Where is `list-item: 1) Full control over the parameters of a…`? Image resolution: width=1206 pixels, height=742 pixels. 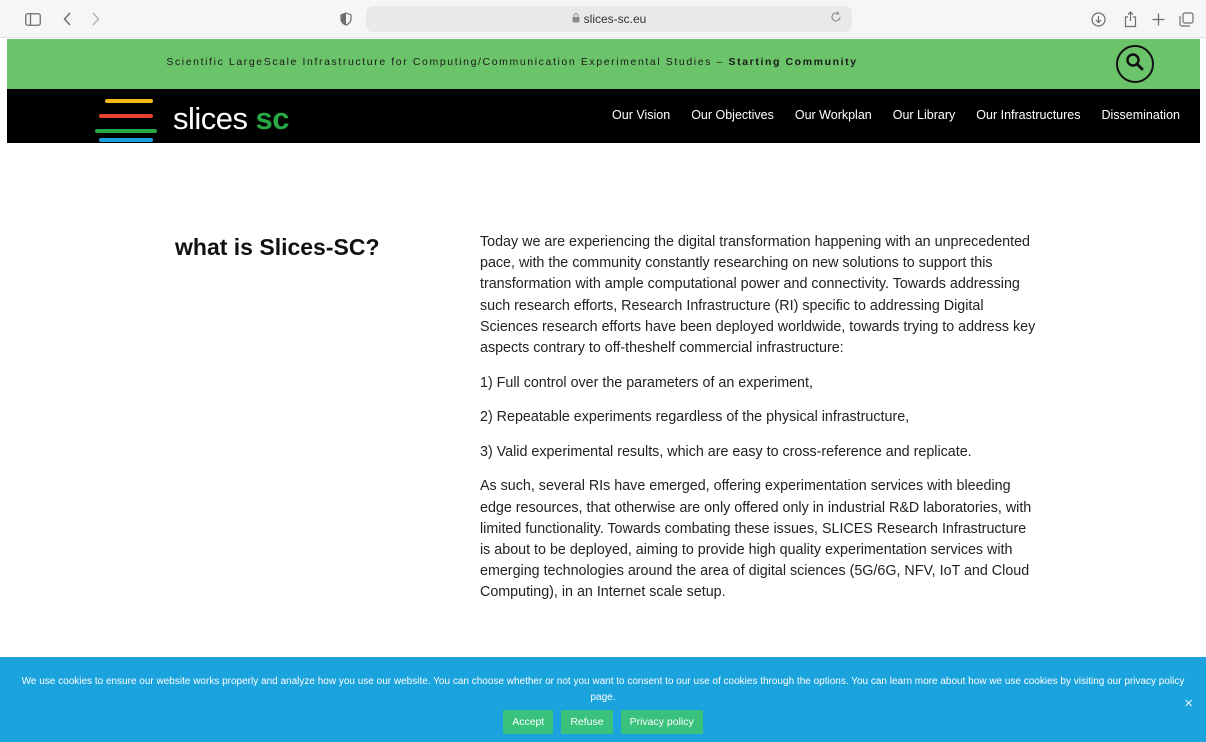
list-item: 1) Full control over the parameters of a… is located at coordinates (646, 382).